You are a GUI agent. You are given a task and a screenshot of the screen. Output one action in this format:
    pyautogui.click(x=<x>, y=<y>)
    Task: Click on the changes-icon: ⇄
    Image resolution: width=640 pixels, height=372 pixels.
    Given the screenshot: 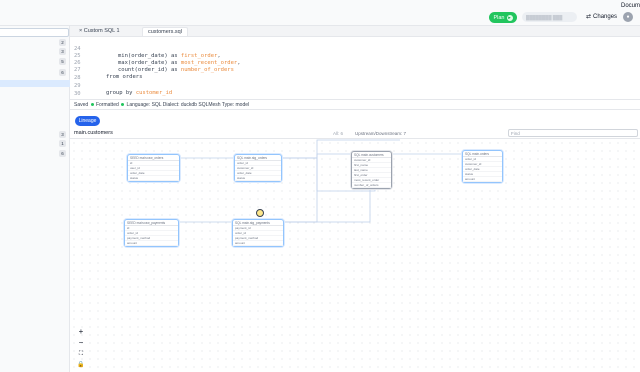 What is the action you would take?
    pyautogui.click(x=589, y=17)
    